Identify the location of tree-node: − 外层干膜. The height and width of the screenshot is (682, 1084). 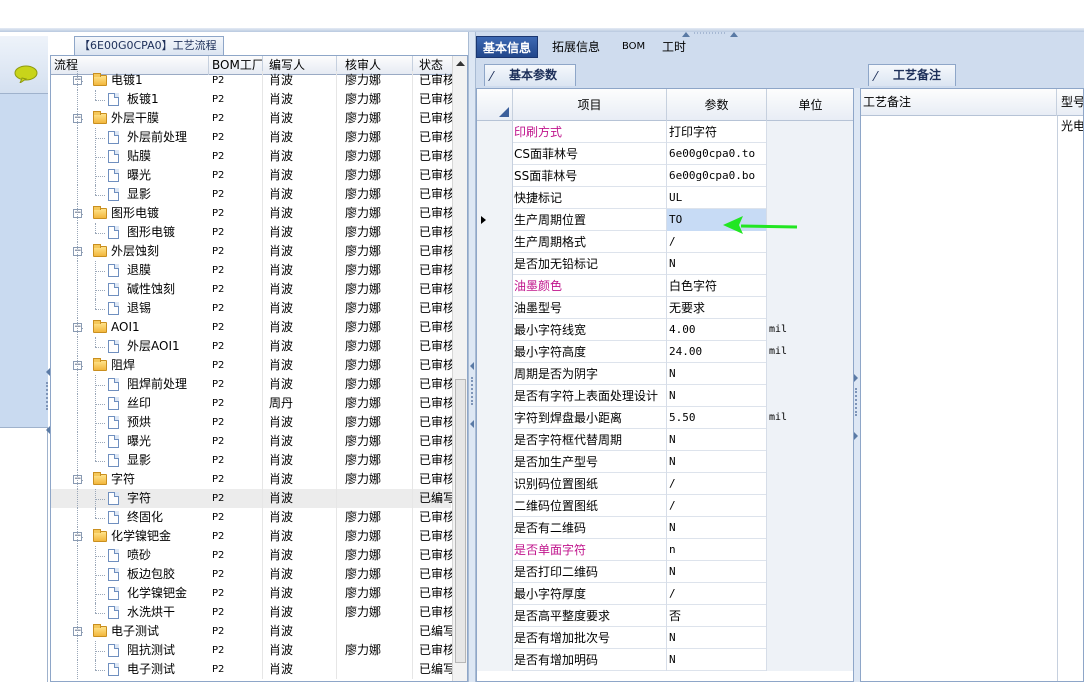
(130, 118).